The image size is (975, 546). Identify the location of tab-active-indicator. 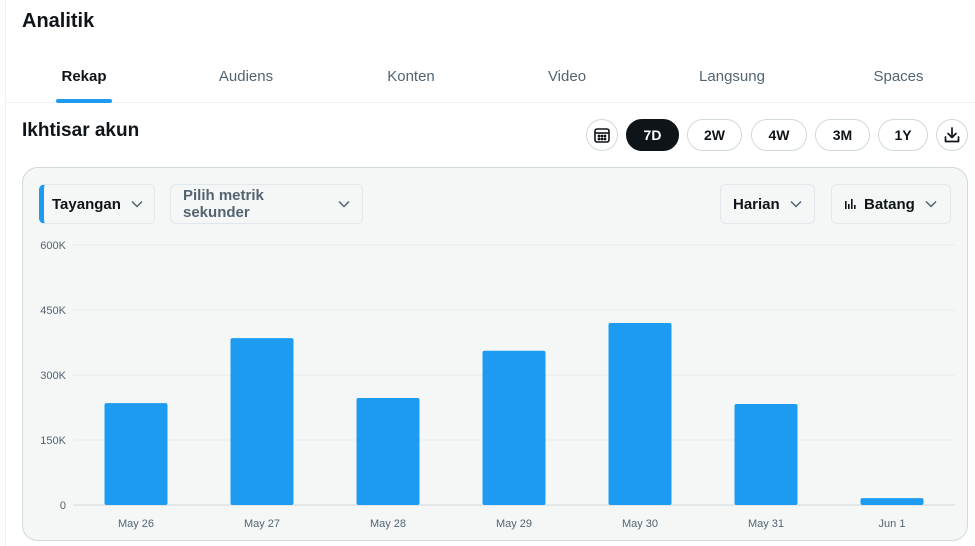
(84, 101).